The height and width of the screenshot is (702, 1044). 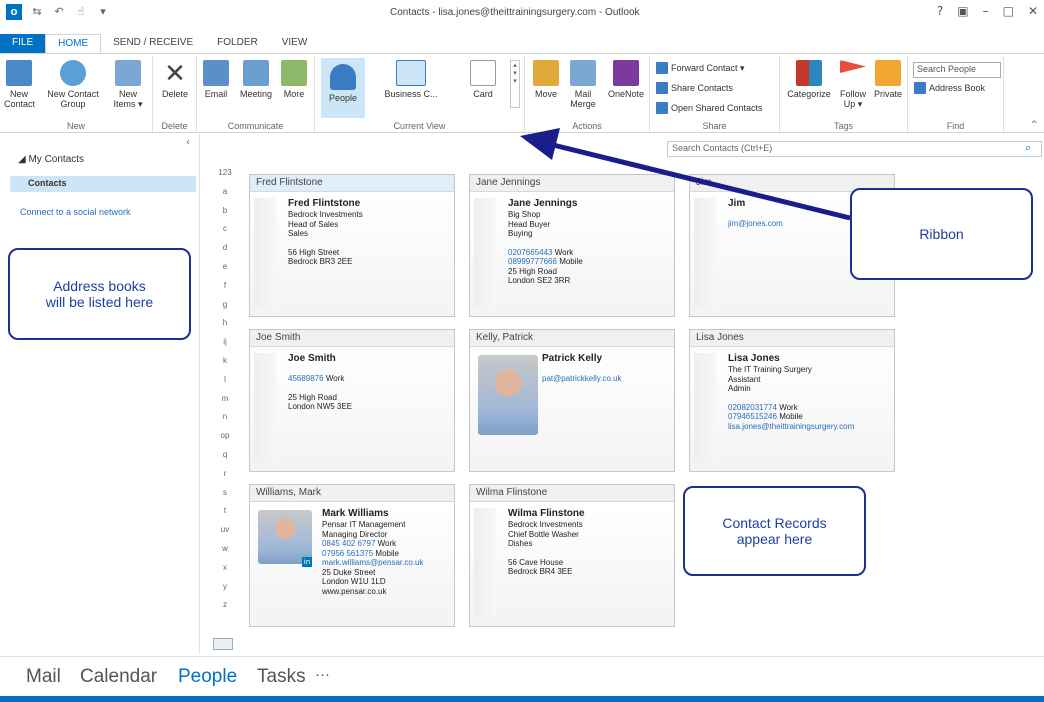 I want to click on navigation-bar: Mail Calendar People Tasks ···, so click(x=522, y=676).